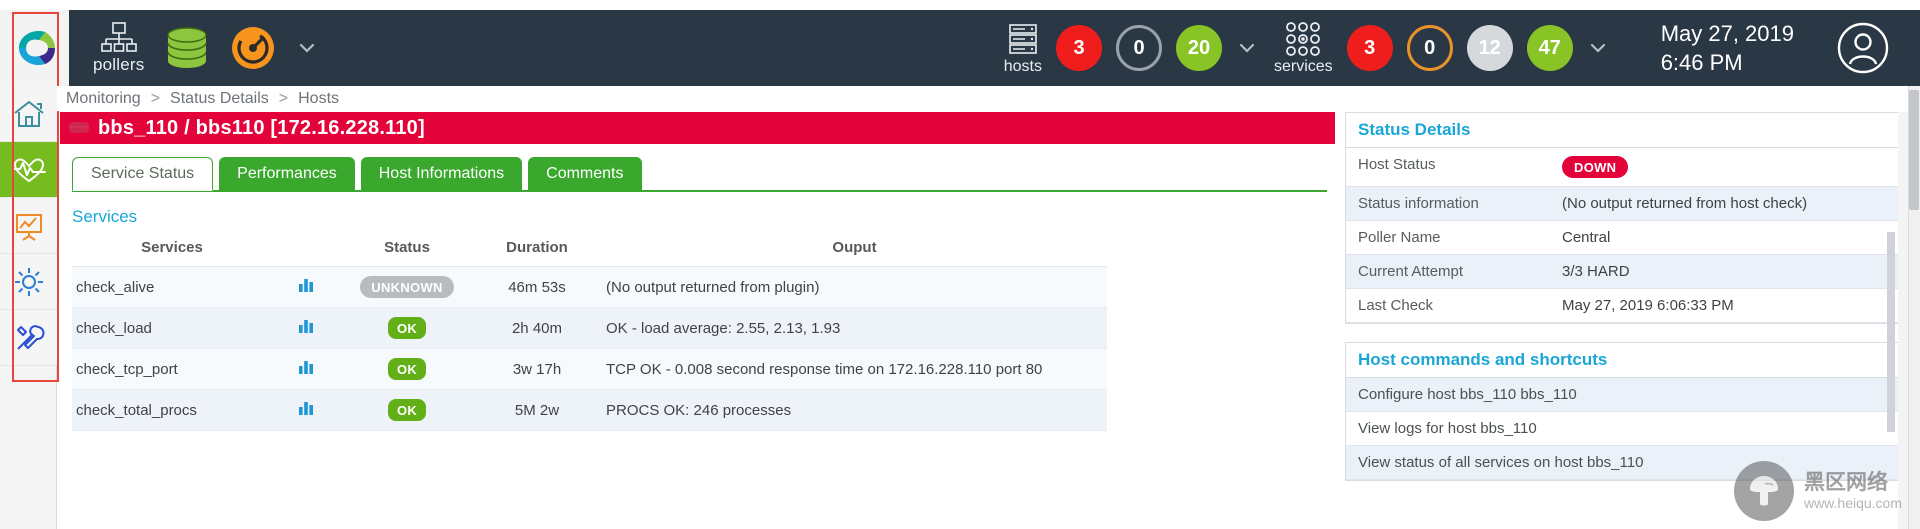  Describe the element at coordinates (118, 37) in the screenshot. I see `pollers-icon` at that location.